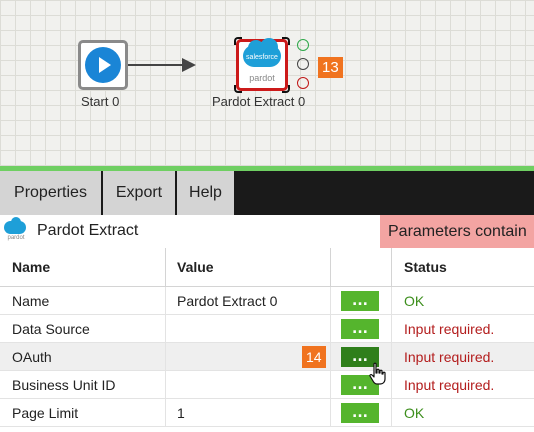 Image resolution: width=534 pixels, height=432 pixels. Describe the element at coordinates (262, 57) in the screenshot. I see `salesforce-logo-text: salesforce` at that location.